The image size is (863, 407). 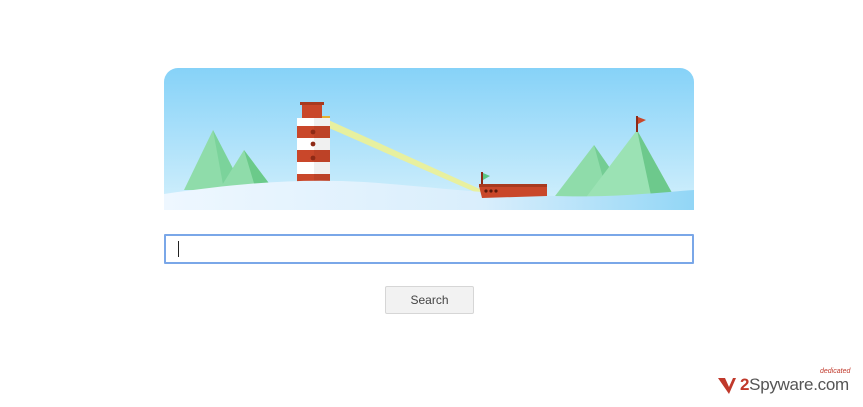 I want to click on text-caret, so click(x=178, y=249).